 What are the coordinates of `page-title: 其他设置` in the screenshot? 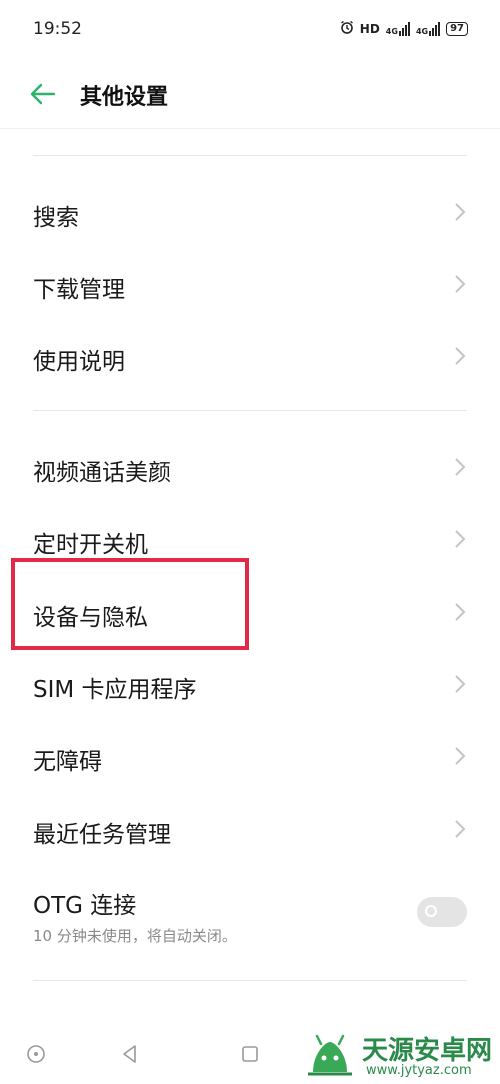 It's located at (124, 97).